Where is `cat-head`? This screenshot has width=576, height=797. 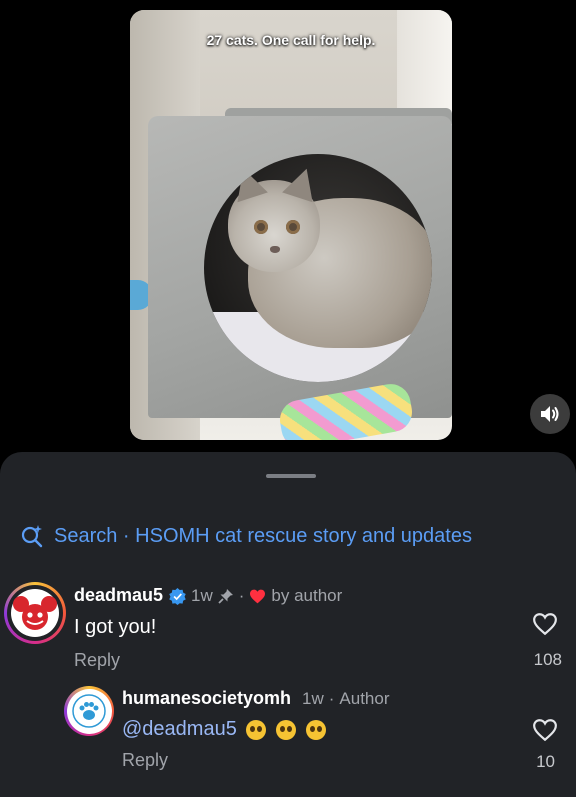
cat-head is located at coordinates (275, 217).